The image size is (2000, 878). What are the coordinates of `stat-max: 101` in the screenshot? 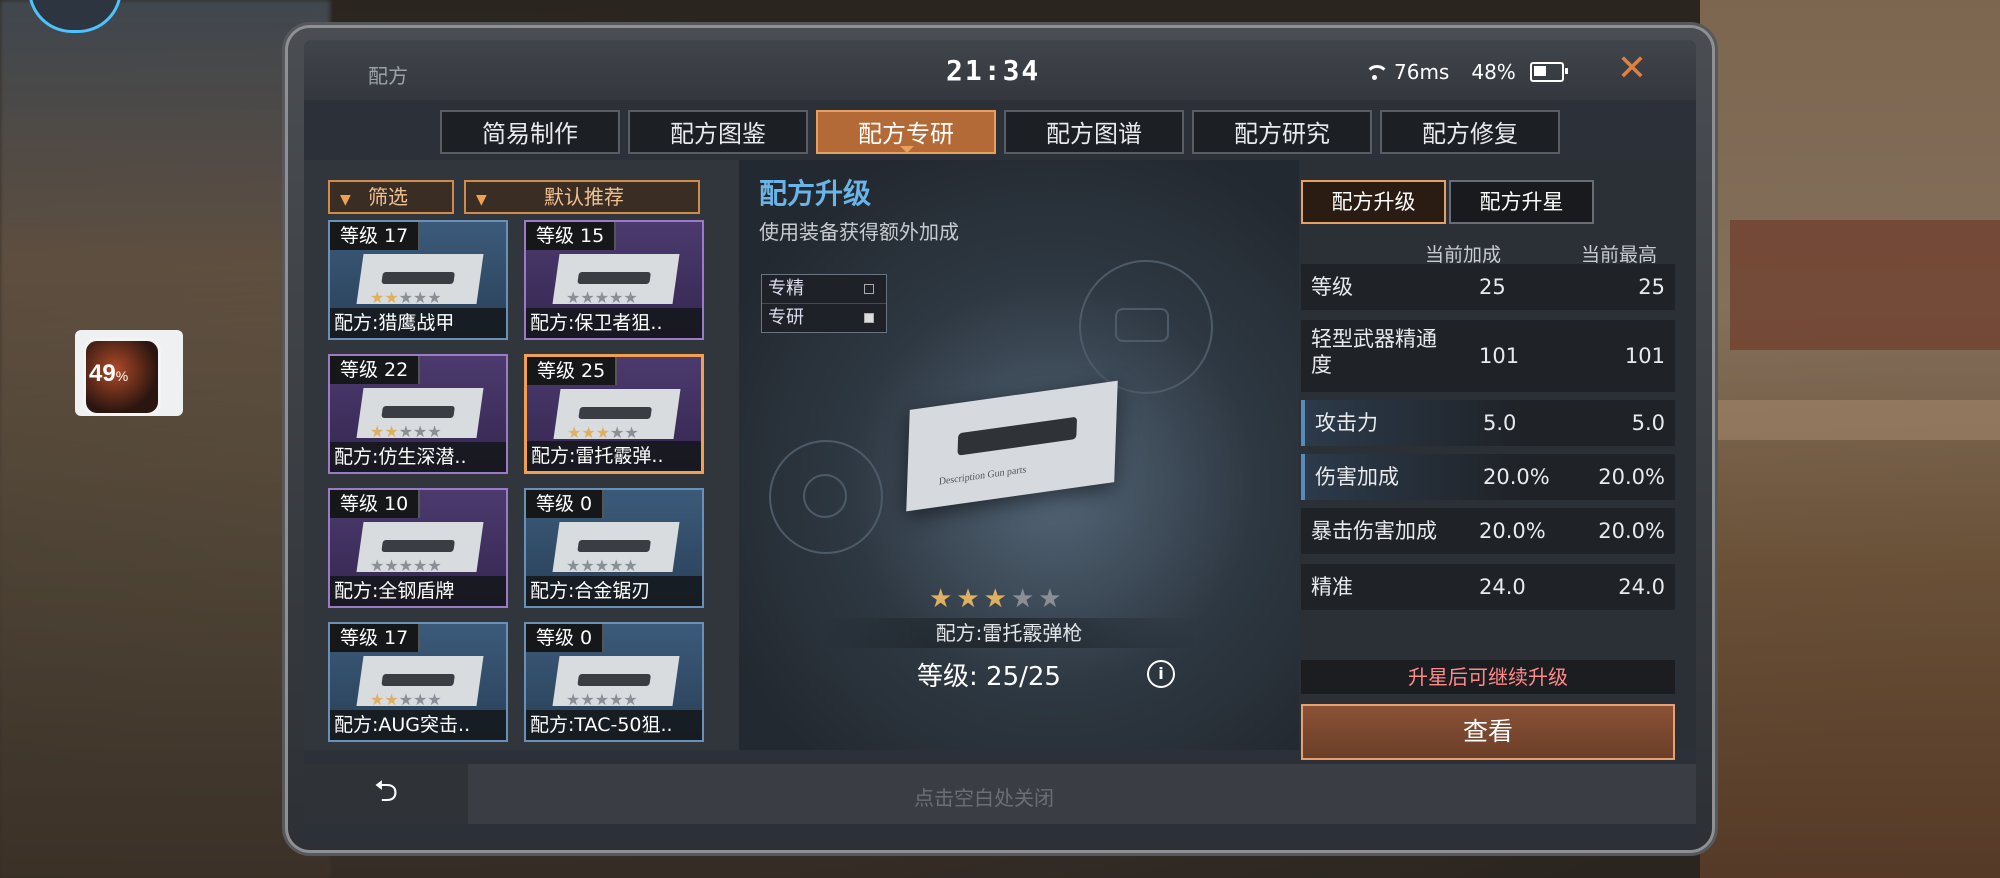 It's located at (1644, 356).